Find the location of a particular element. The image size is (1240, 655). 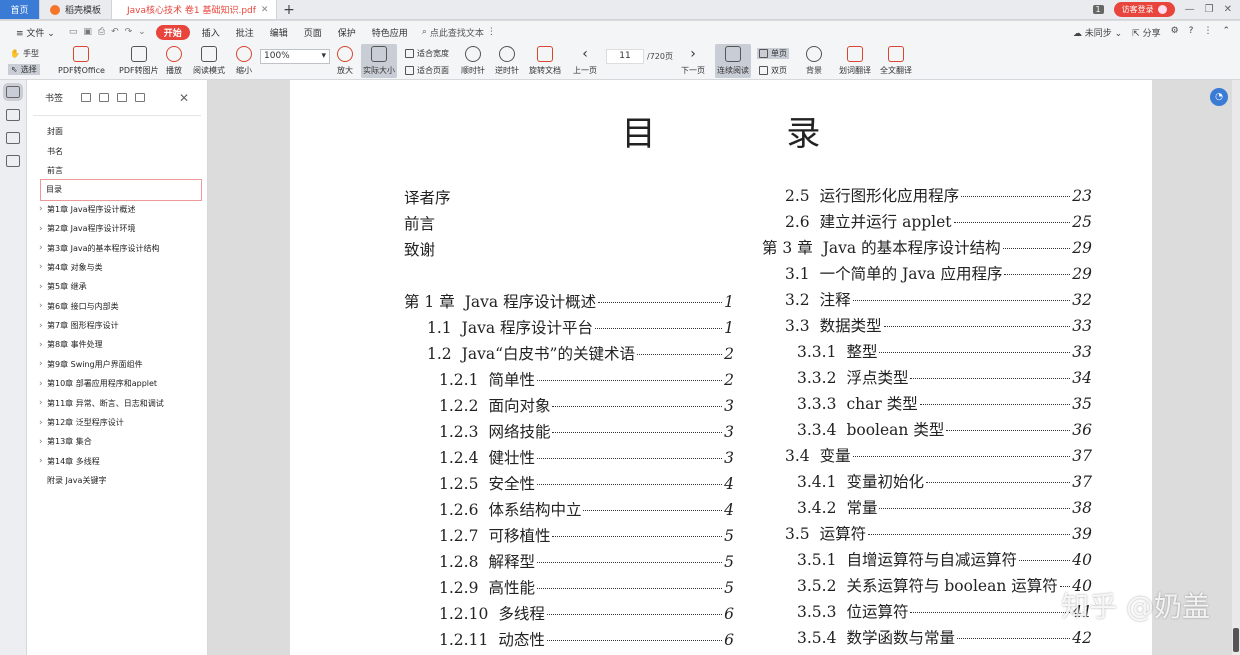

toc-entry: 1.2.7 可移植性 5 is located at coordinates (586, 535).